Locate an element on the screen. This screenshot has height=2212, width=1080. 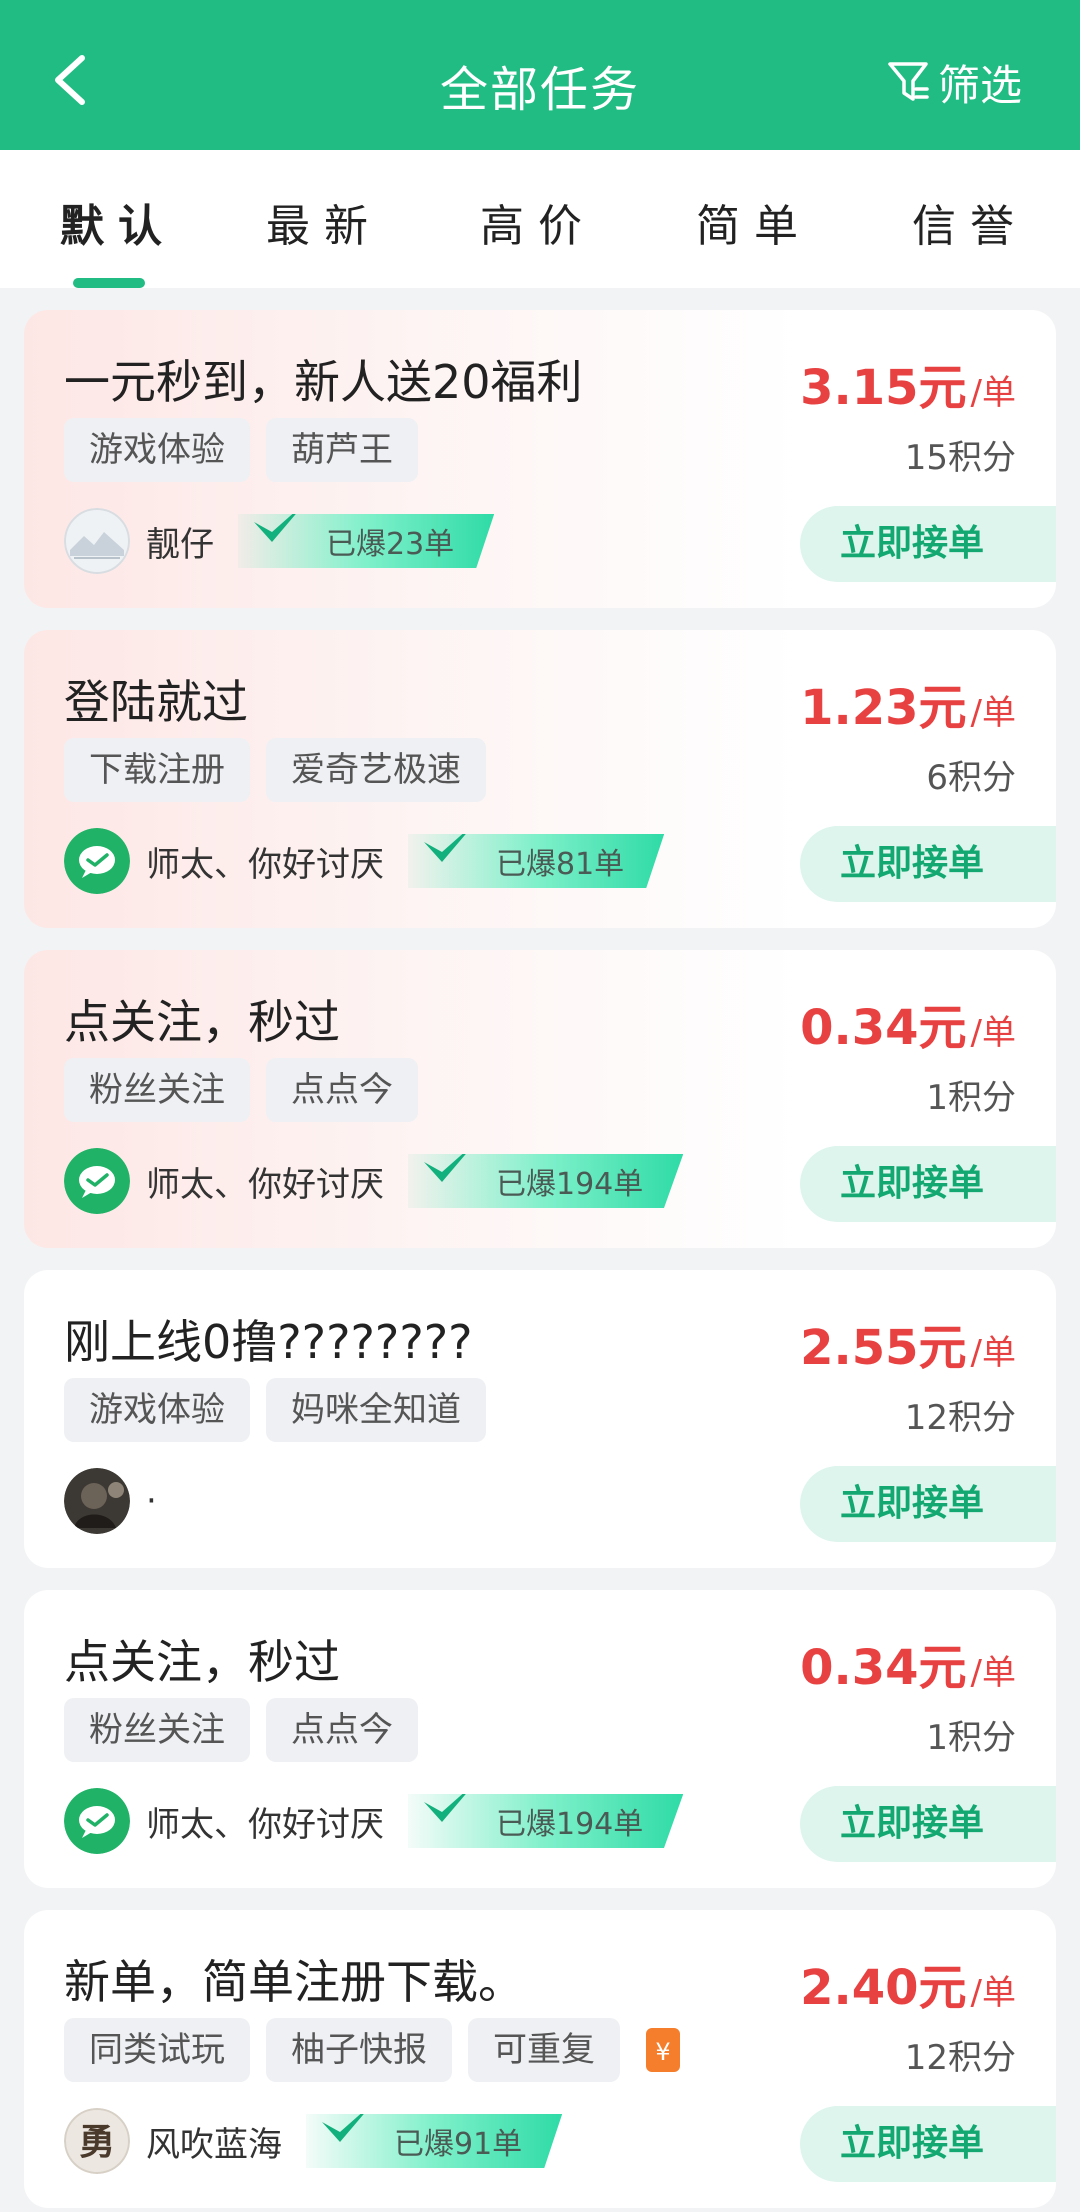
task-tags: 同类试玩 柚子快报 可重复 ¥ is located at coordinates (372, 2050).